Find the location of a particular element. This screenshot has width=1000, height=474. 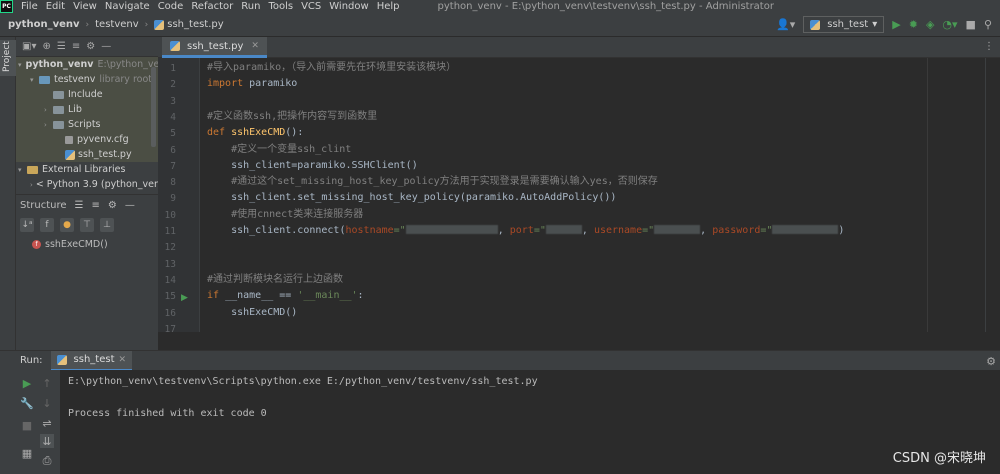

line-number: 11 is located at coordinates (170, 231).